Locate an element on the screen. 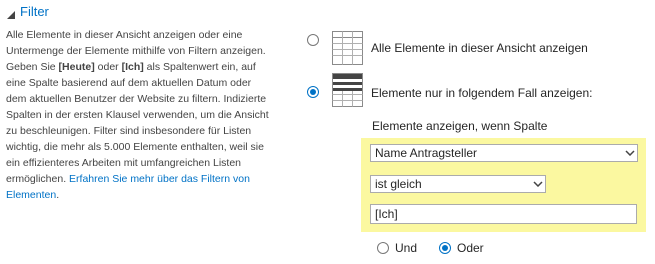 This screenshot has height=264, width=655. show-all-label: Alle Elemente in dieser Ansicht anzeigen is located at coordinates (479, 48).